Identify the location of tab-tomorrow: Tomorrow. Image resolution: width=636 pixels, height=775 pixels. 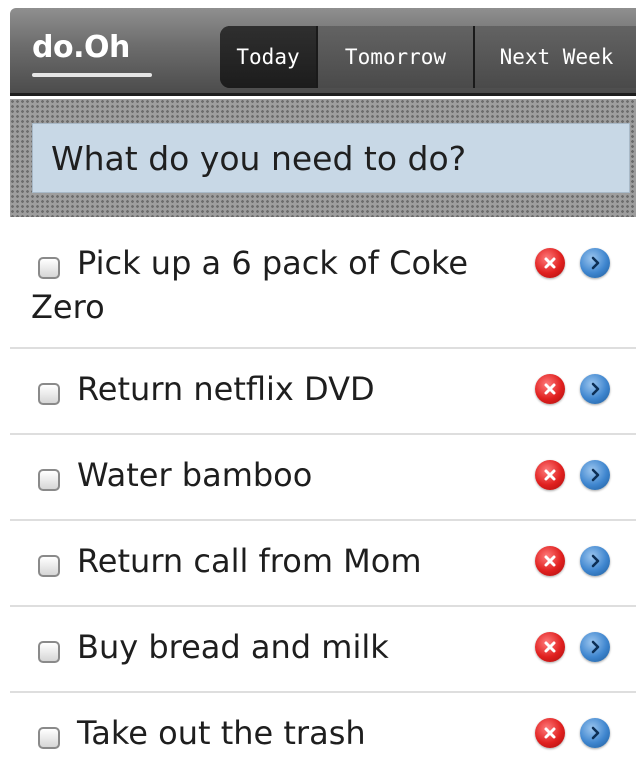
(394, 57).